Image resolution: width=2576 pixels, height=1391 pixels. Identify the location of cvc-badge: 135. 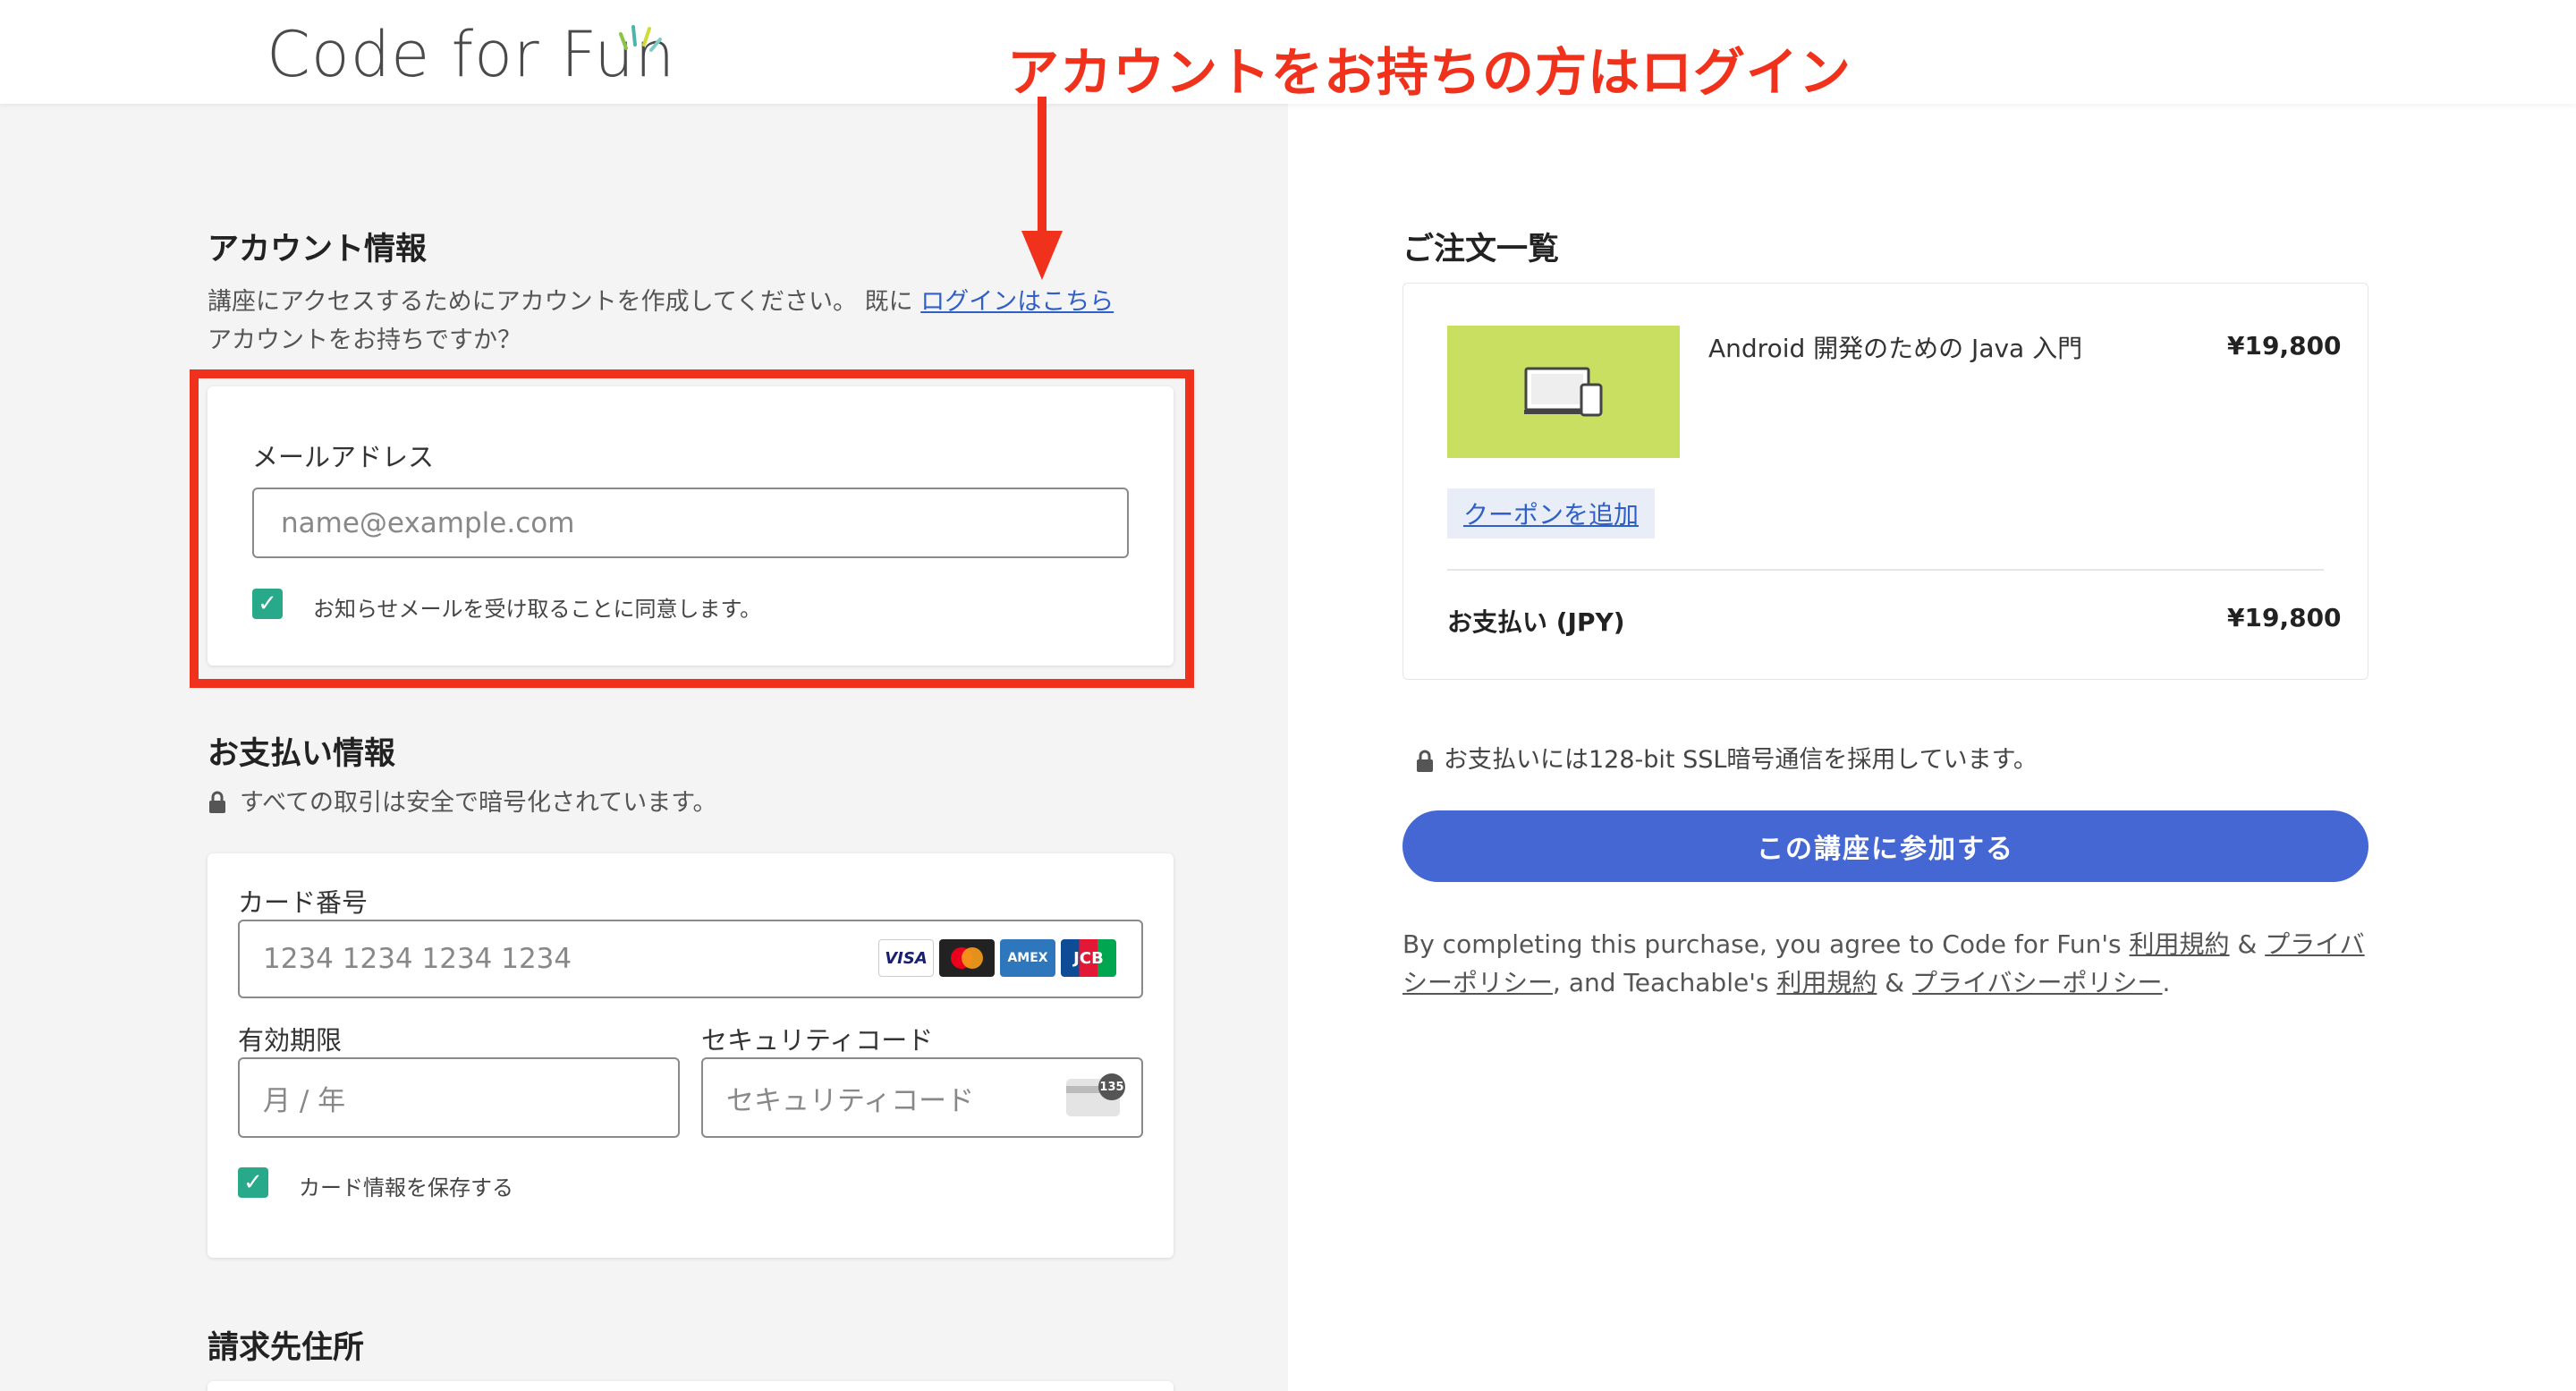
(1111, 1086).